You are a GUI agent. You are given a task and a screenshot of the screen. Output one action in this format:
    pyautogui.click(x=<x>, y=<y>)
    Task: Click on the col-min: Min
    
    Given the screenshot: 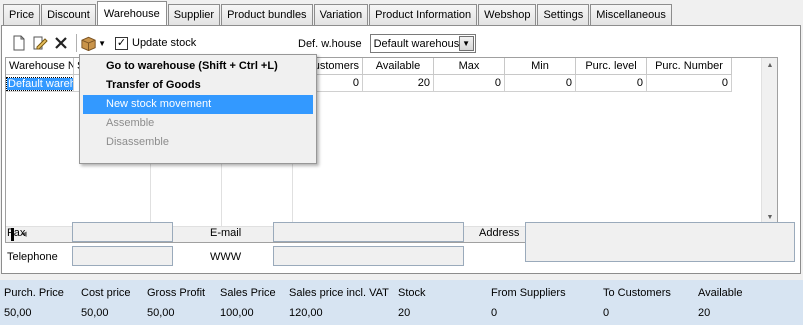 What is the action you would take?
    pyautogui.click(x=540, y=66)
    